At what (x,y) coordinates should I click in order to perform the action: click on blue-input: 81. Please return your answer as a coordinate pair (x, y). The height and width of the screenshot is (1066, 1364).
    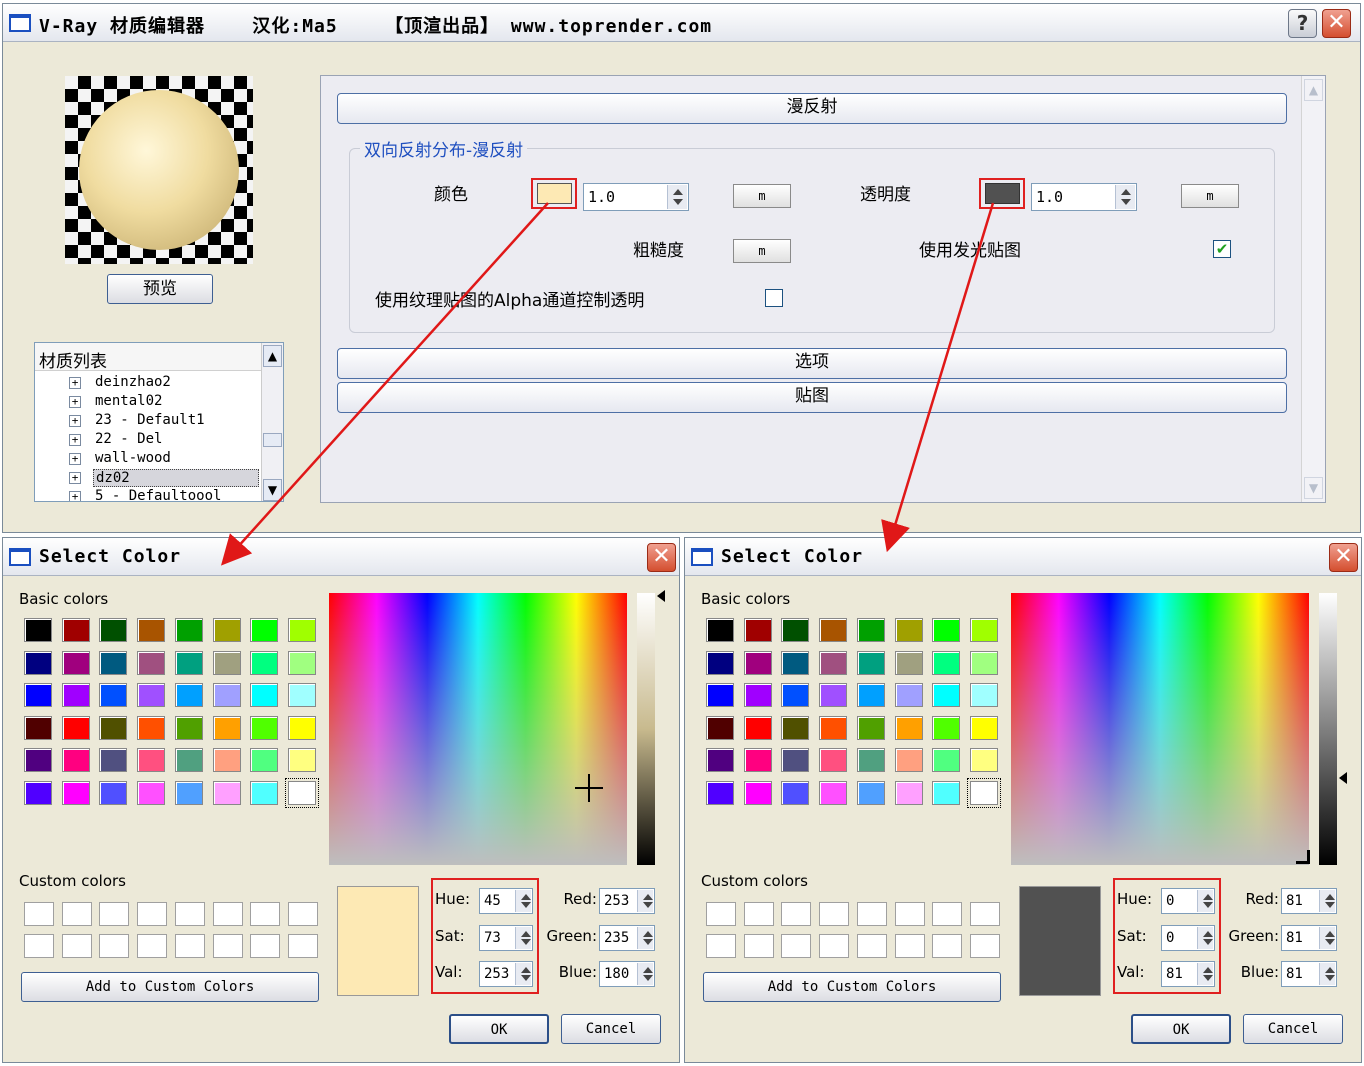
    Looking at the image, I should click on (1309, 974).